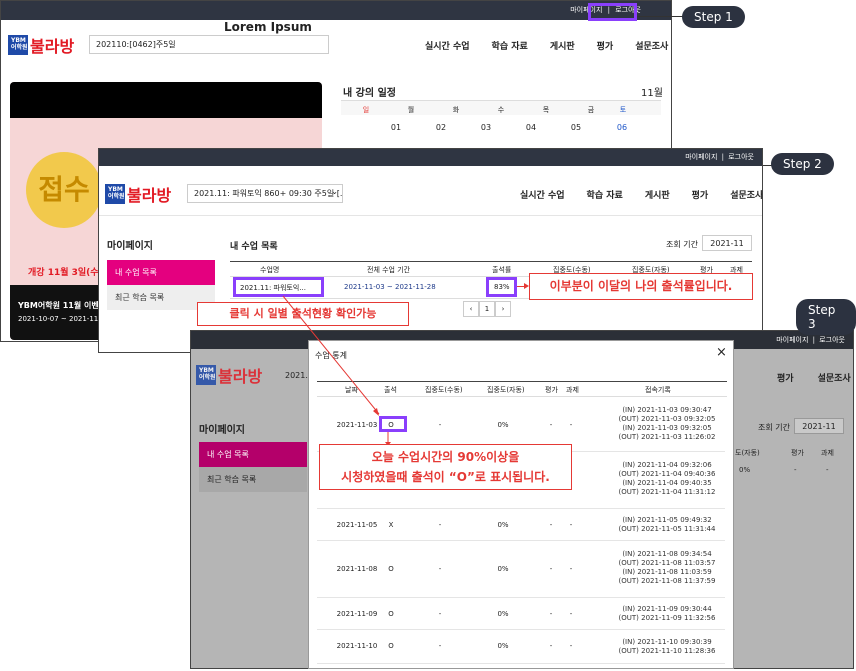 This screenshot has width=856, height=671. I want to click on step2-badge: Step 2, so click(802, 164).